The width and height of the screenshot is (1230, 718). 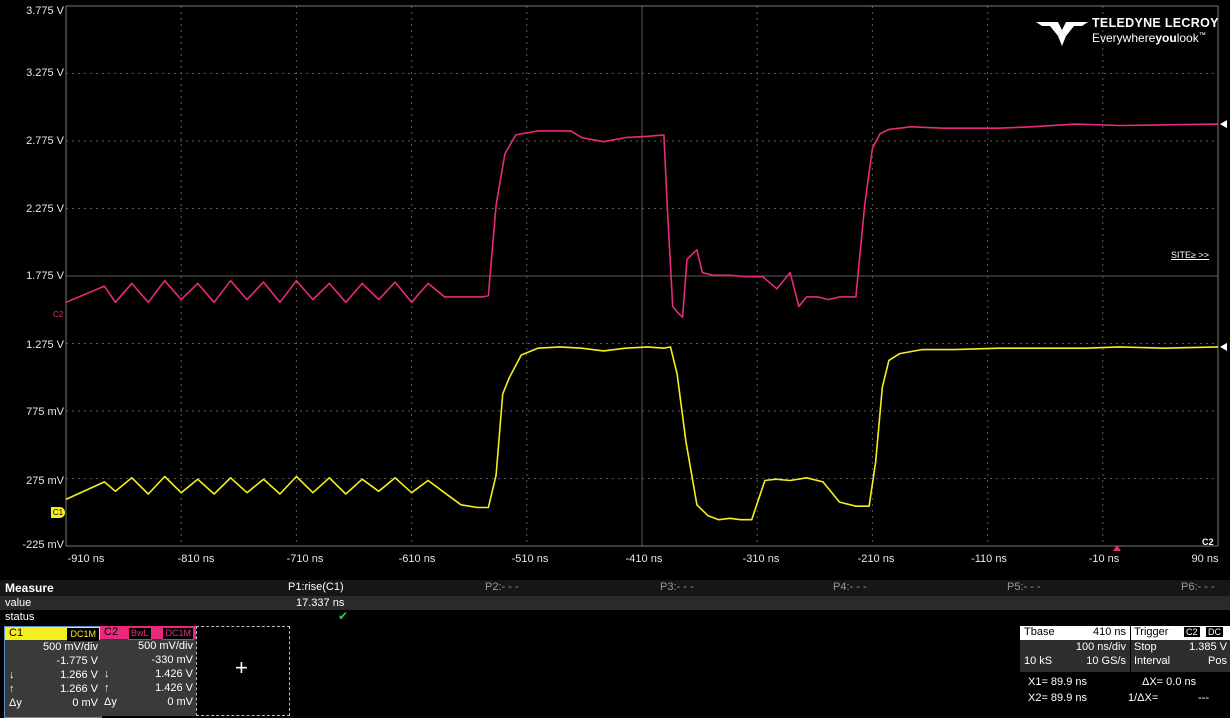 What do you see at coordinates (1143, 698) in the screenshot?
I see `cursor-inverse-delta-x: 1/ΔX=` at bounding box center [1143, 698].